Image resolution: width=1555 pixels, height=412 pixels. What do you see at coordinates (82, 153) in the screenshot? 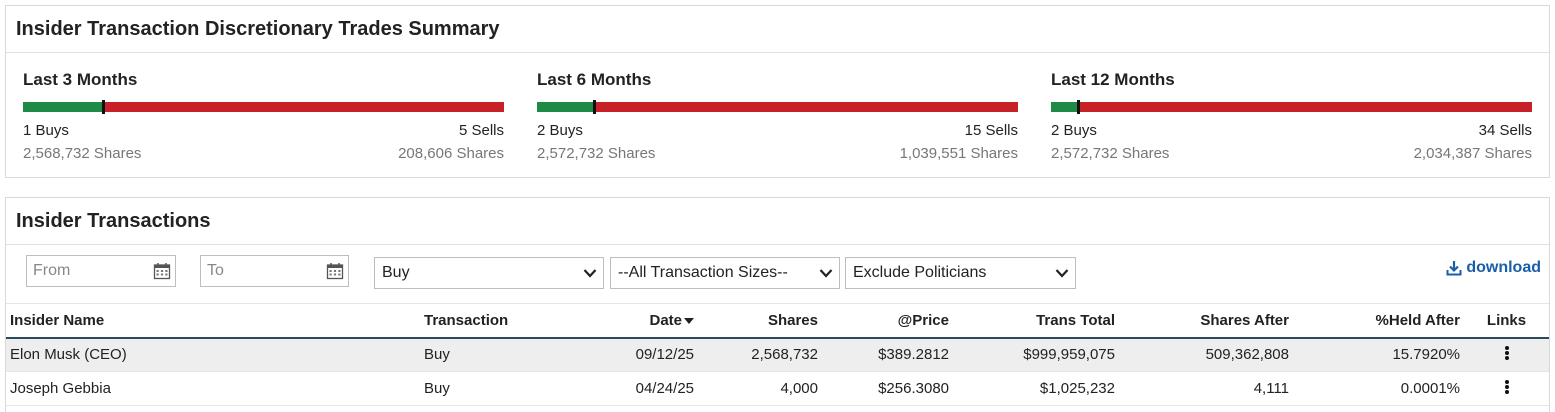
I see `buy-shares: 2,568,732 Shares` at bounding box center [82, 153].